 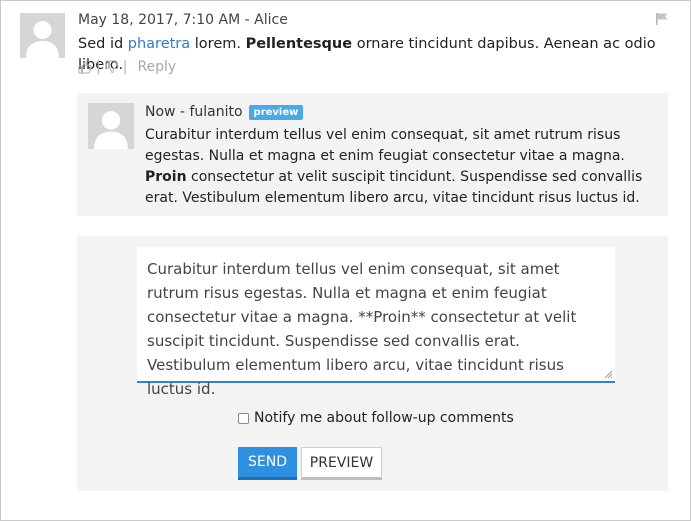 What do you see at coordinates (267, 463) in the screenshot?
I see `send-button: SEND` at bounding box center [267, 463].